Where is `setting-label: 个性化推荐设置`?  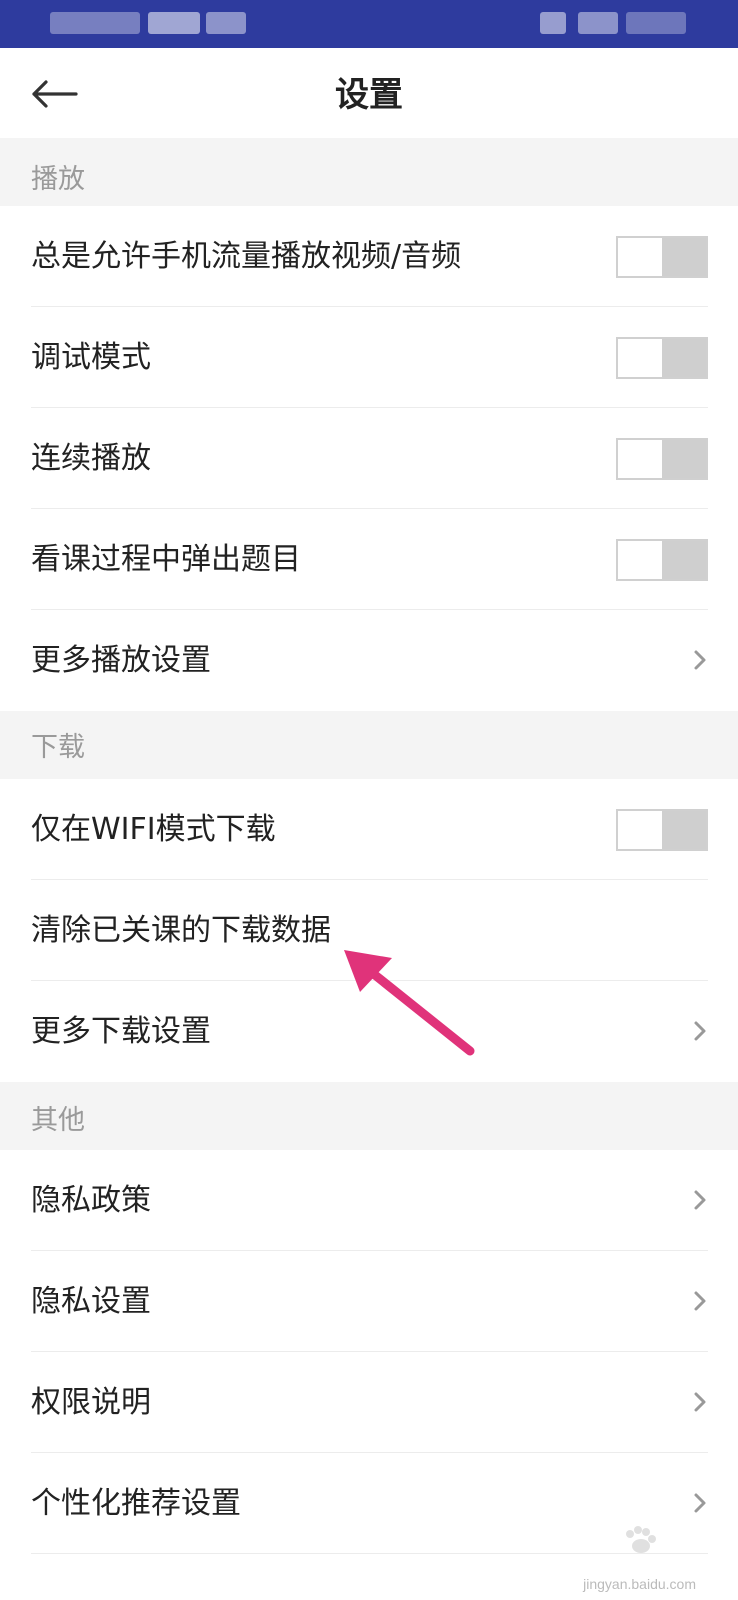 setting-label: 个性化推荐设置 is located at coordinates (136, 1503).